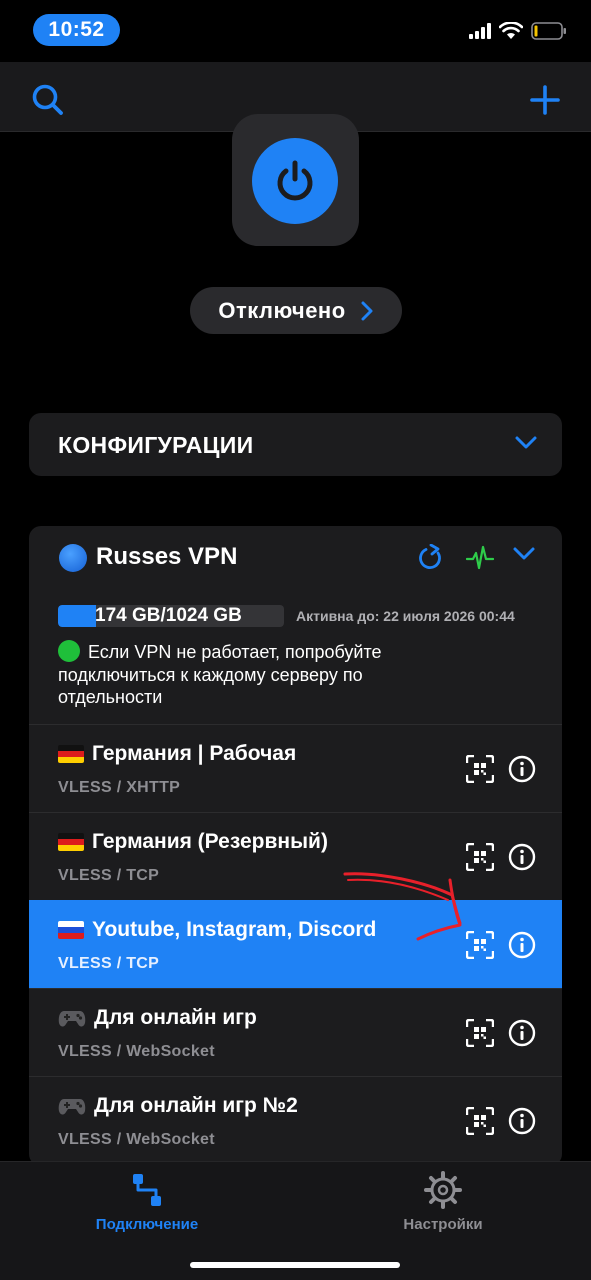  Describe the element at coordinates (443, 1224) in the screenshot. I see `tab-settings-label: Настройки` at that location.